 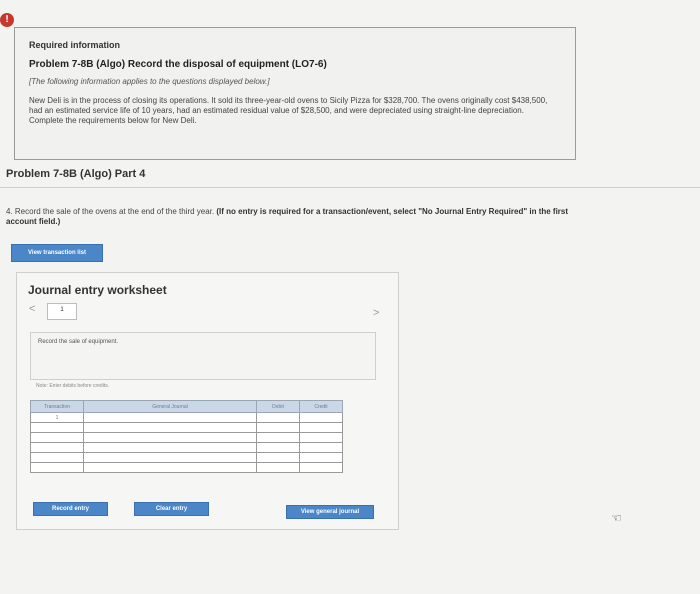 I want to click on column-header-credit: Credit, so click(x=321, y=406).